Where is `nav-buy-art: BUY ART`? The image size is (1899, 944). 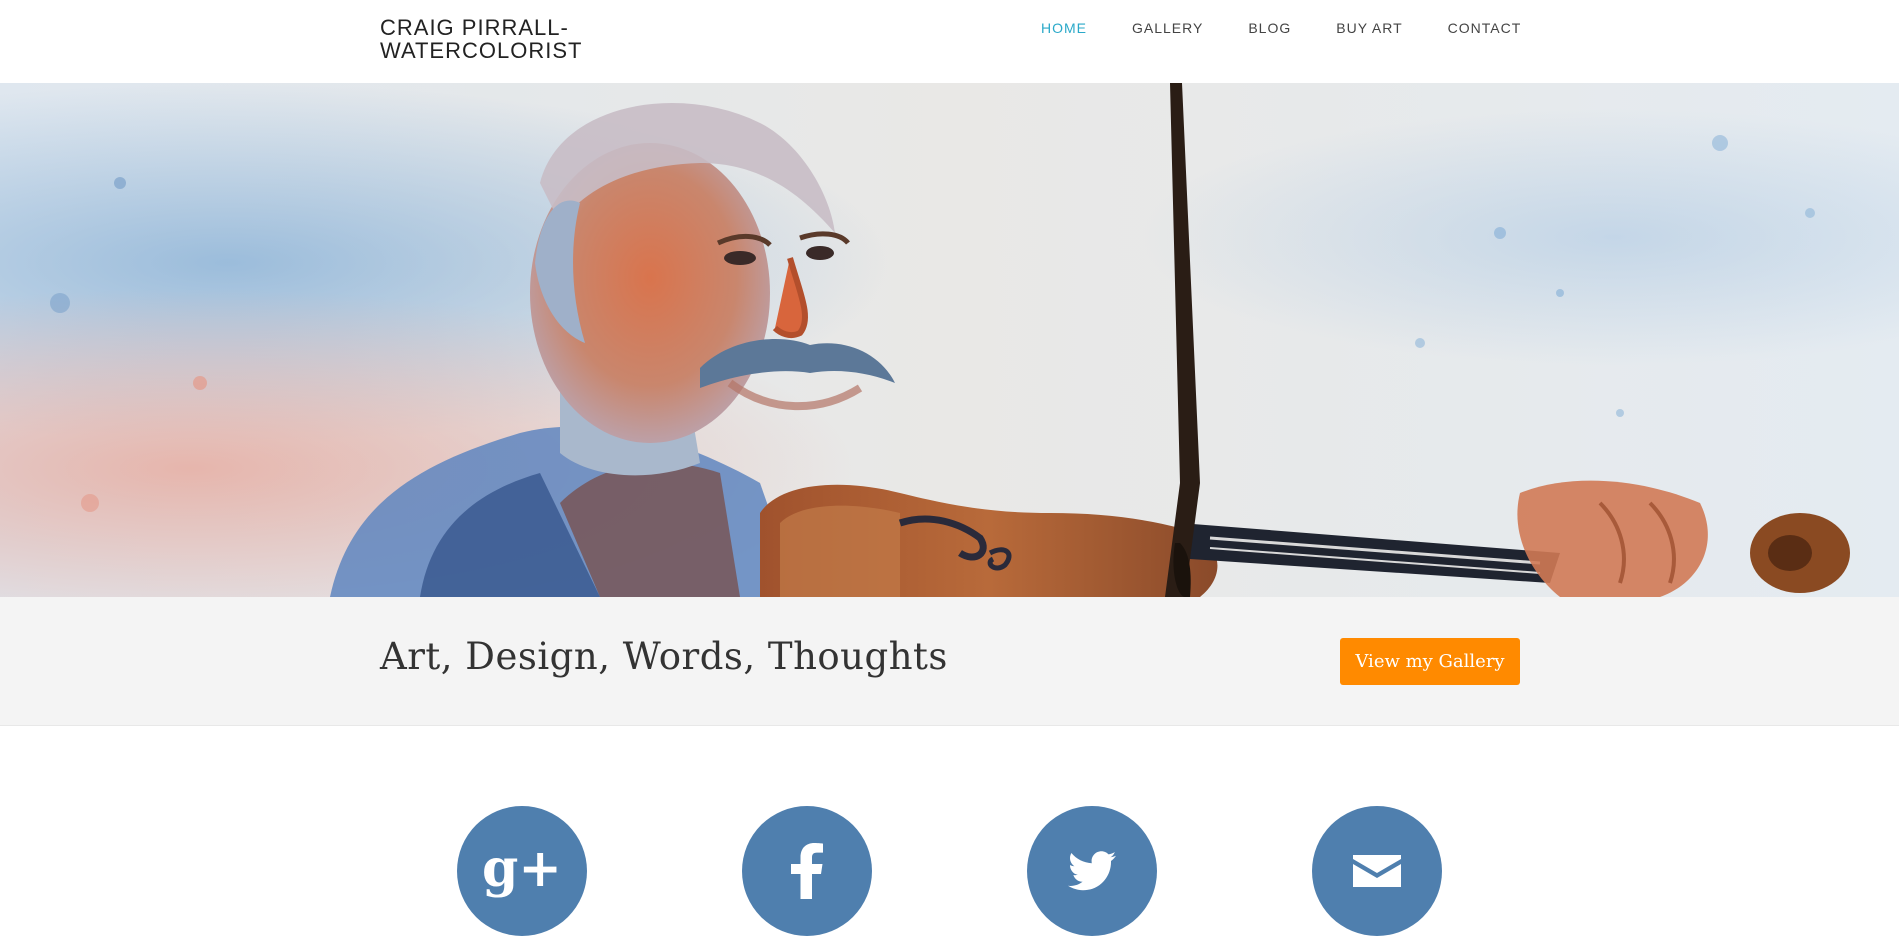 nav-buy-art: BUY ART is located at coordinates (1369, 28).